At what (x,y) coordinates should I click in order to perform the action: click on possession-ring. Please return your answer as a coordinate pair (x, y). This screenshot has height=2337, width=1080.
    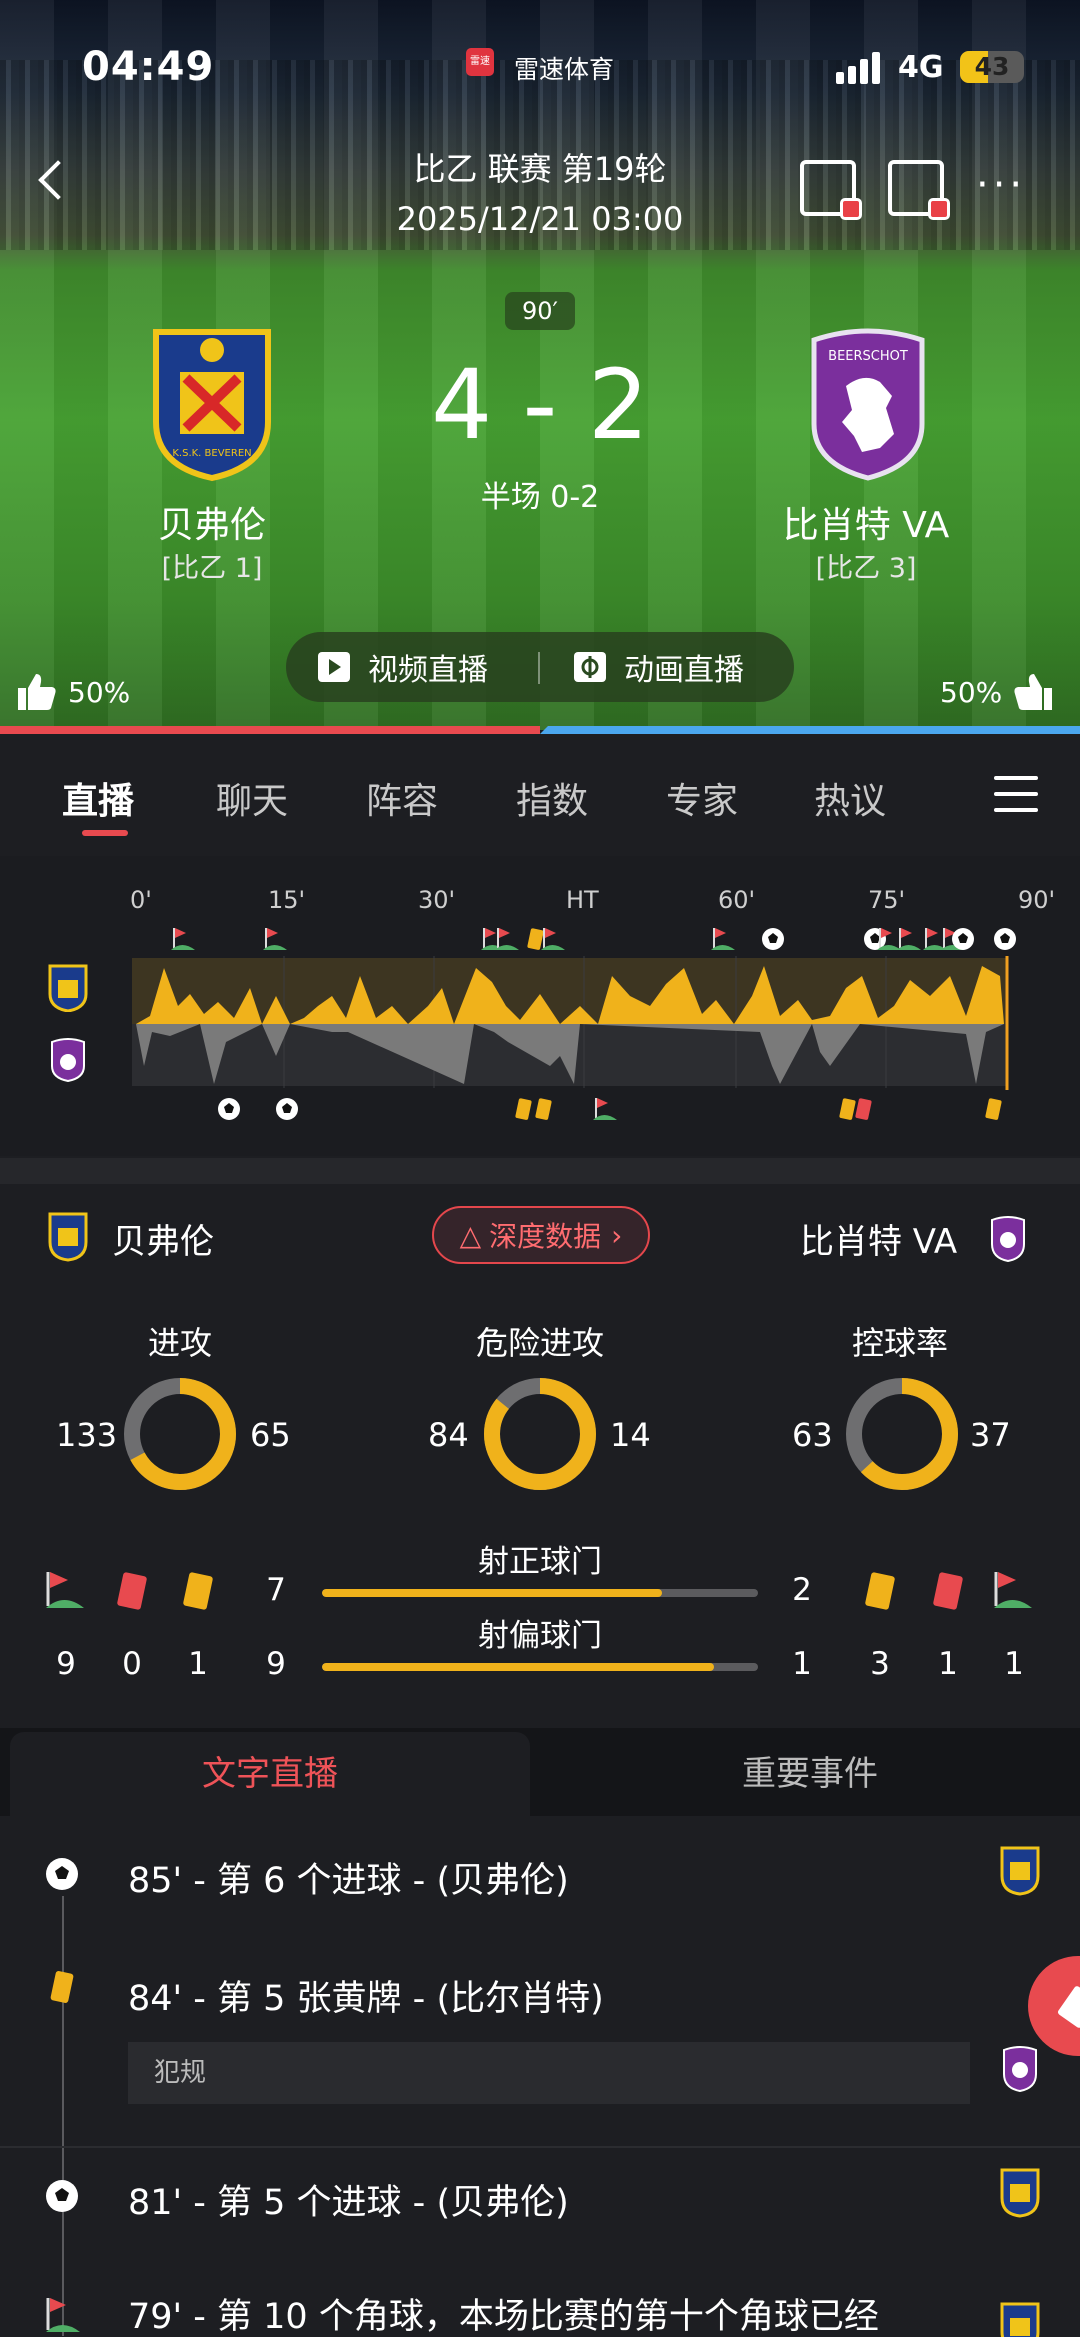
    Looking at the image, I should click on (902, 1434).